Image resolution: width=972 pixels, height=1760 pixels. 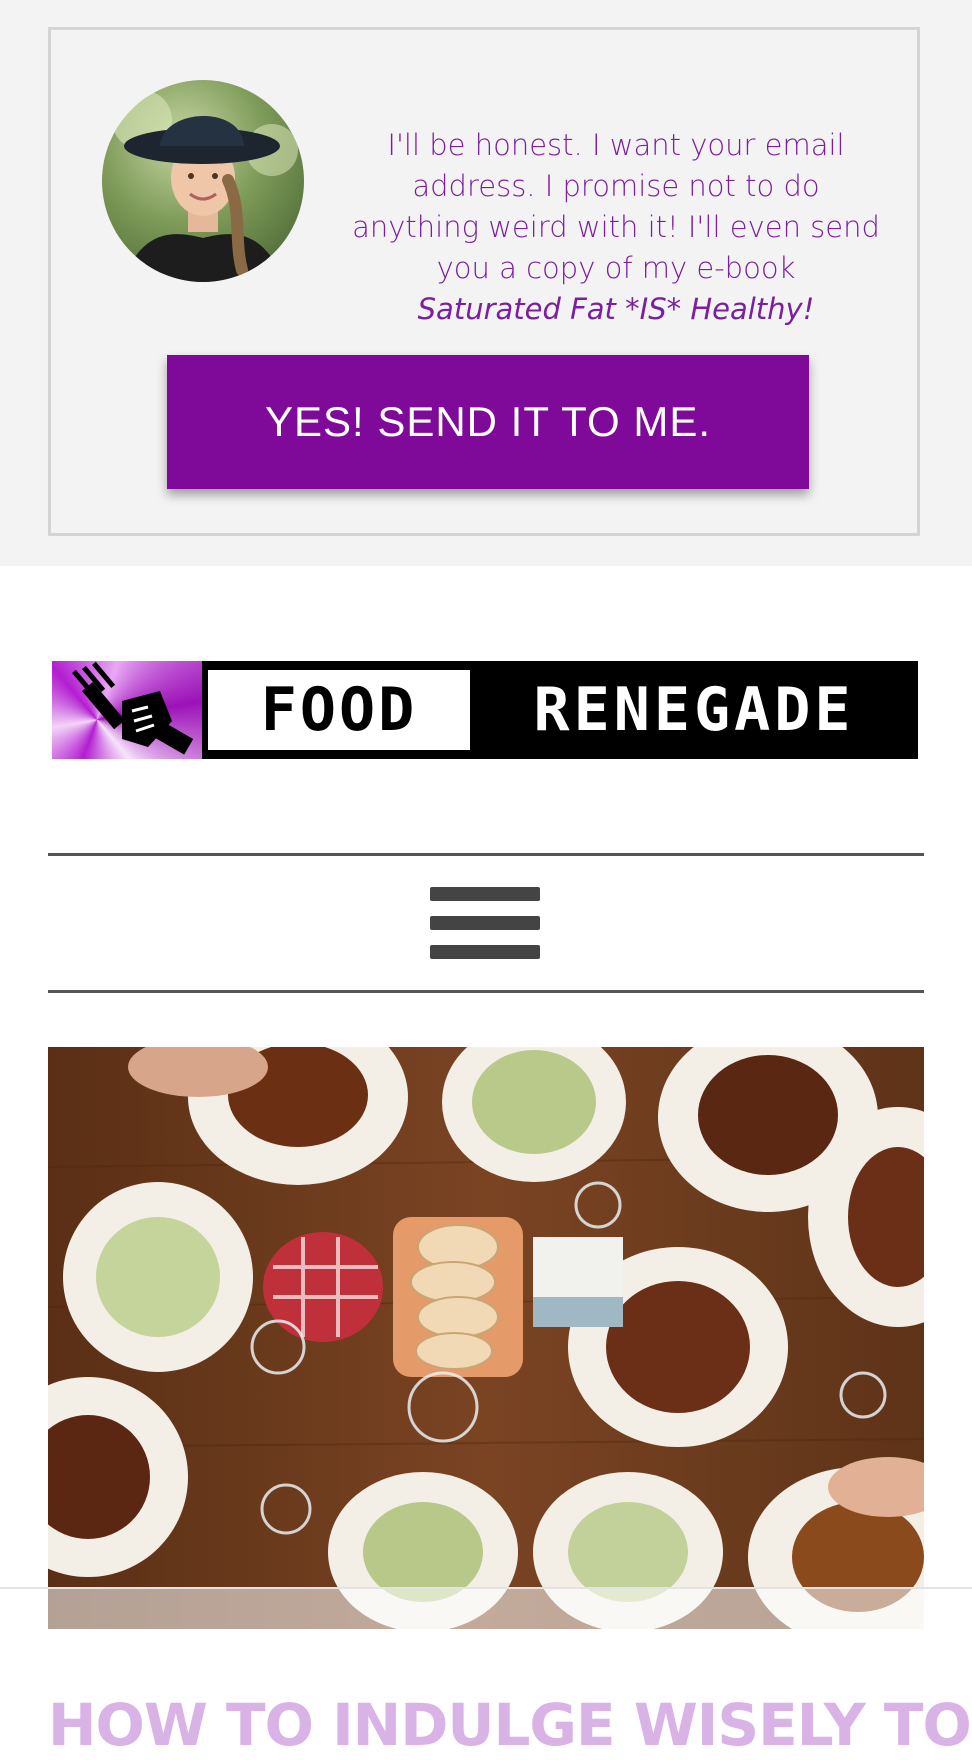 I want to click on article-title: HOW TO INDULGE WISELY TO, so click(x=510, y=1725).